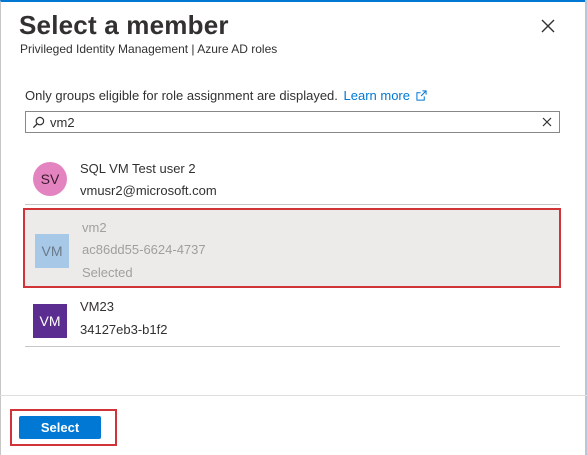 The image size is (587, 455). What do you see at coordinates (38, 122) in the screenshot?
I see `search-icon` at bounding box center [38, 122].